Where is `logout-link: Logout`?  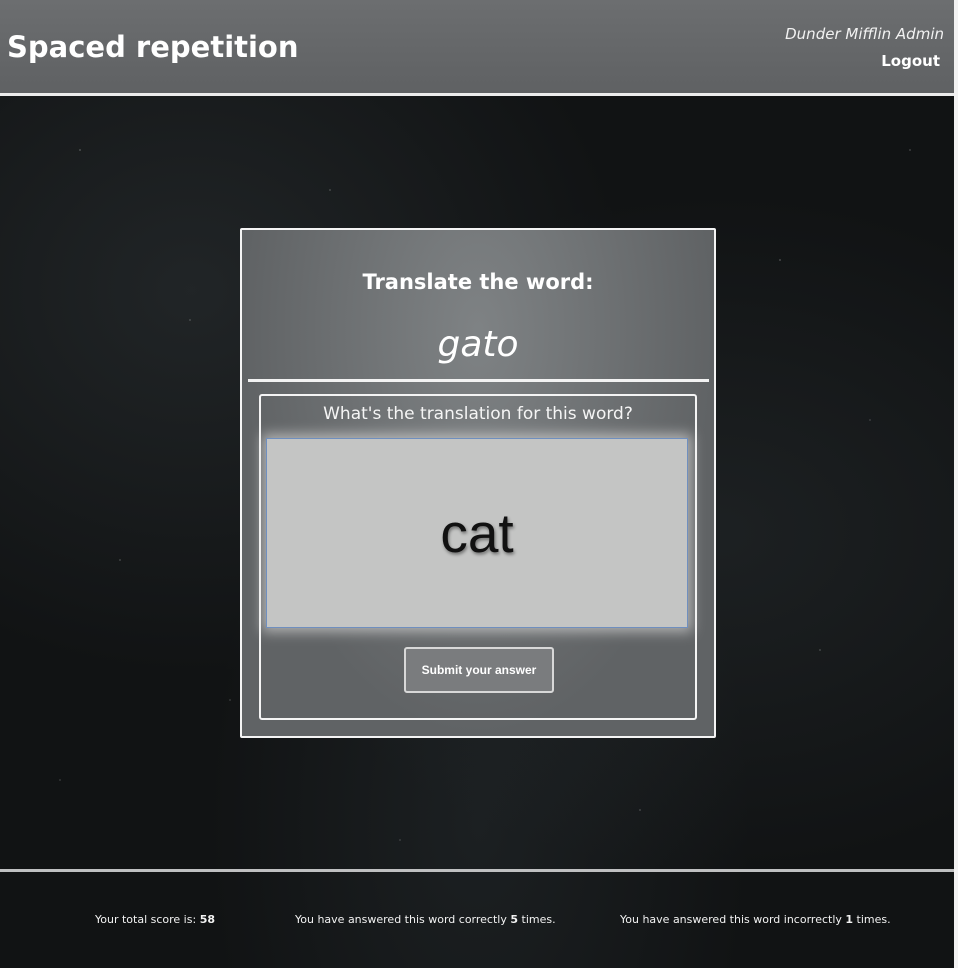 logout-link: Logout is located at coordinates (910, 61).